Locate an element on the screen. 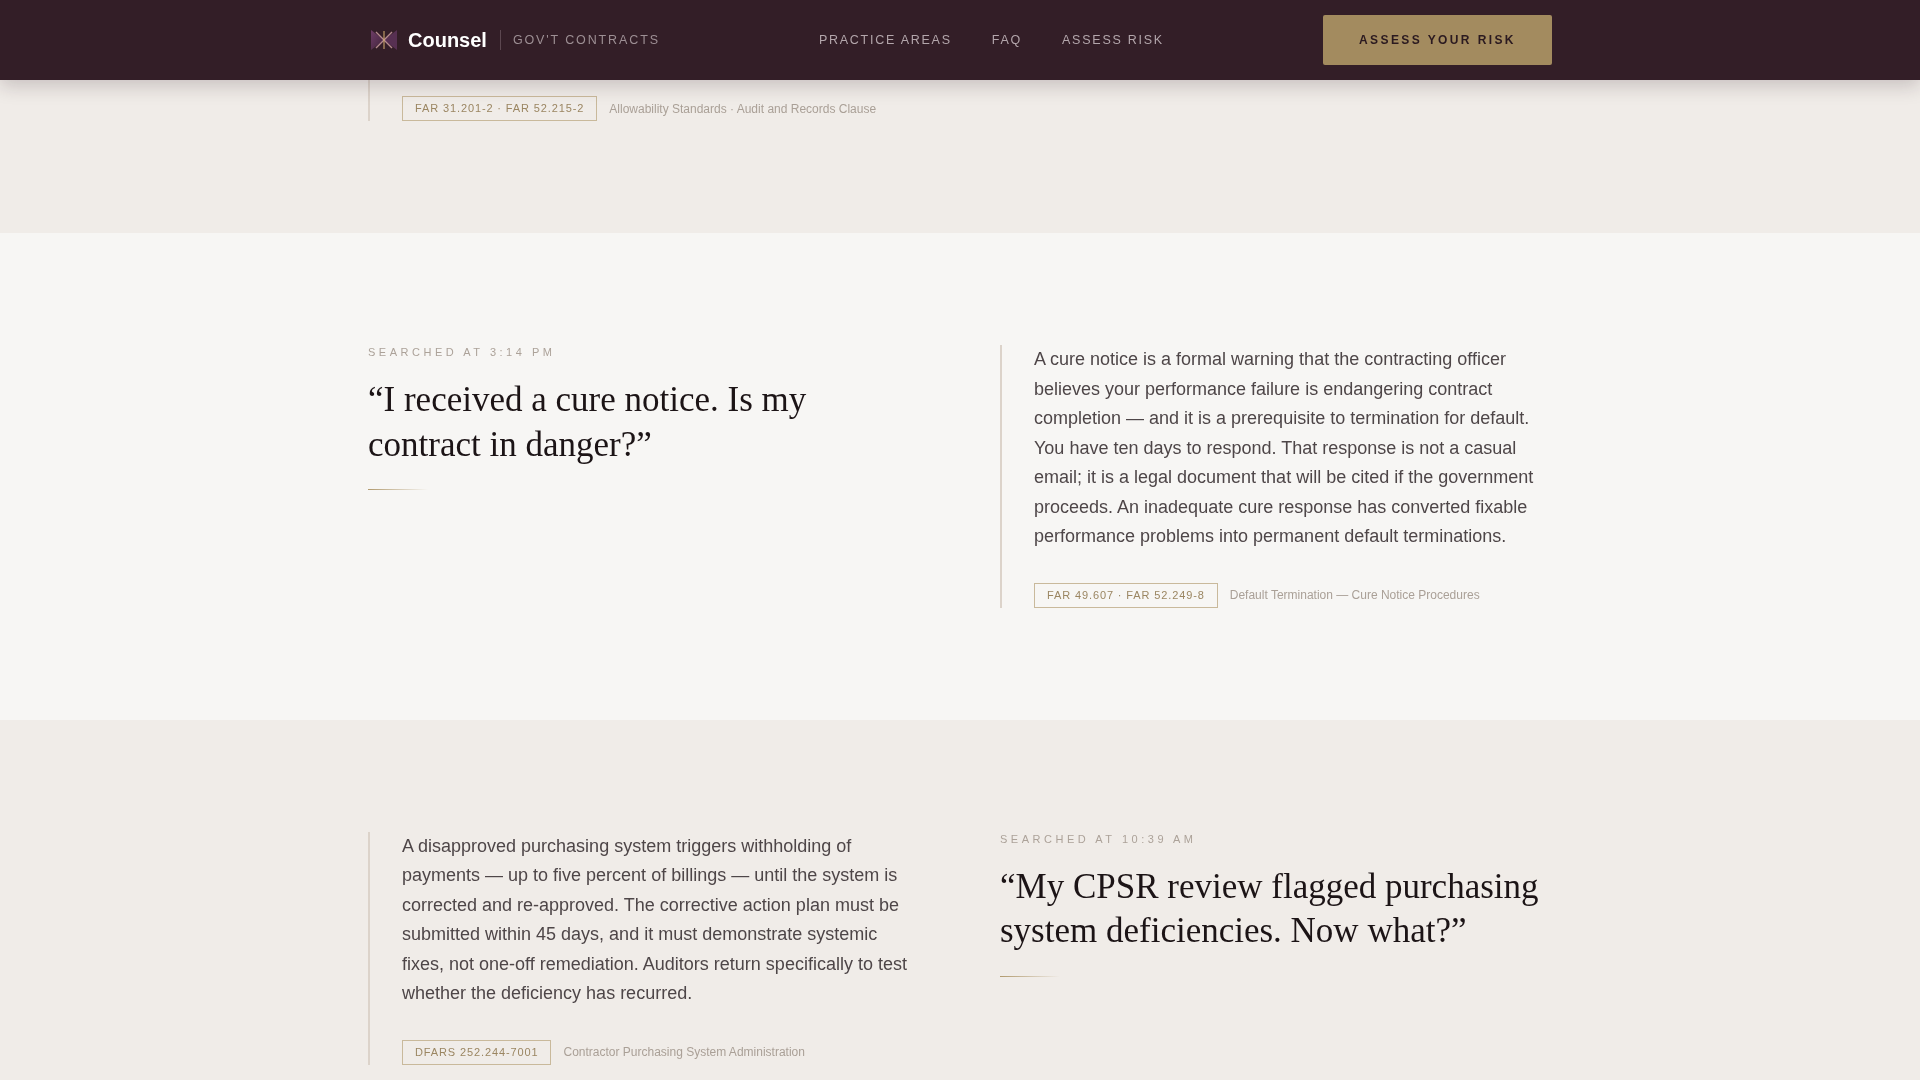  timestamp: SEARCHED AT 3:14 PM is located at coordinates (462, 352).